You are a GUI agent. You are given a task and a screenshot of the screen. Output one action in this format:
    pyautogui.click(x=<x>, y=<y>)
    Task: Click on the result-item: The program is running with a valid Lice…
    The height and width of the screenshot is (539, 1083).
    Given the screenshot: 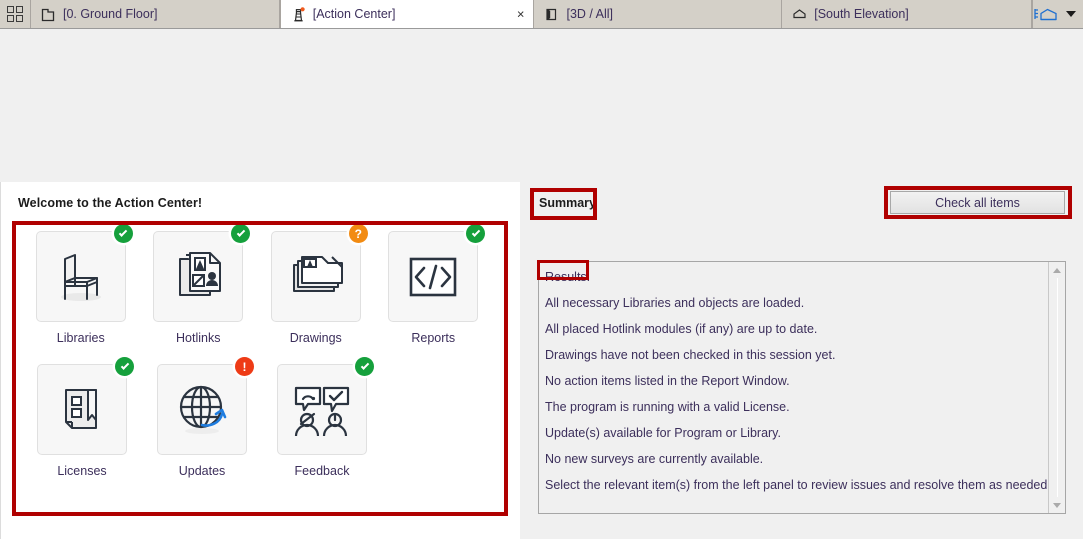 What is the action you would take?
    pyautogui.click(x=667, y=407)
    